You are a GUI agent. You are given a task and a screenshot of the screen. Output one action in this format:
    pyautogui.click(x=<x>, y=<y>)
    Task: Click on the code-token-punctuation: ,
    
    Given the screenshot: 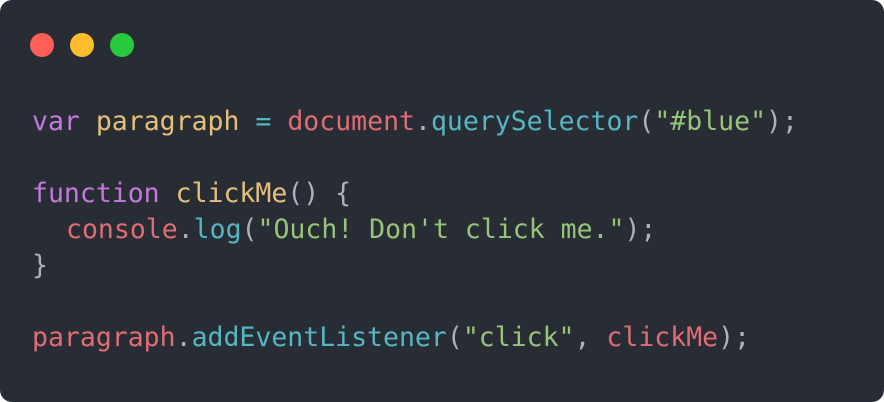 What is the action you would take?
    pyautogui.click(x=590, y=337)
    